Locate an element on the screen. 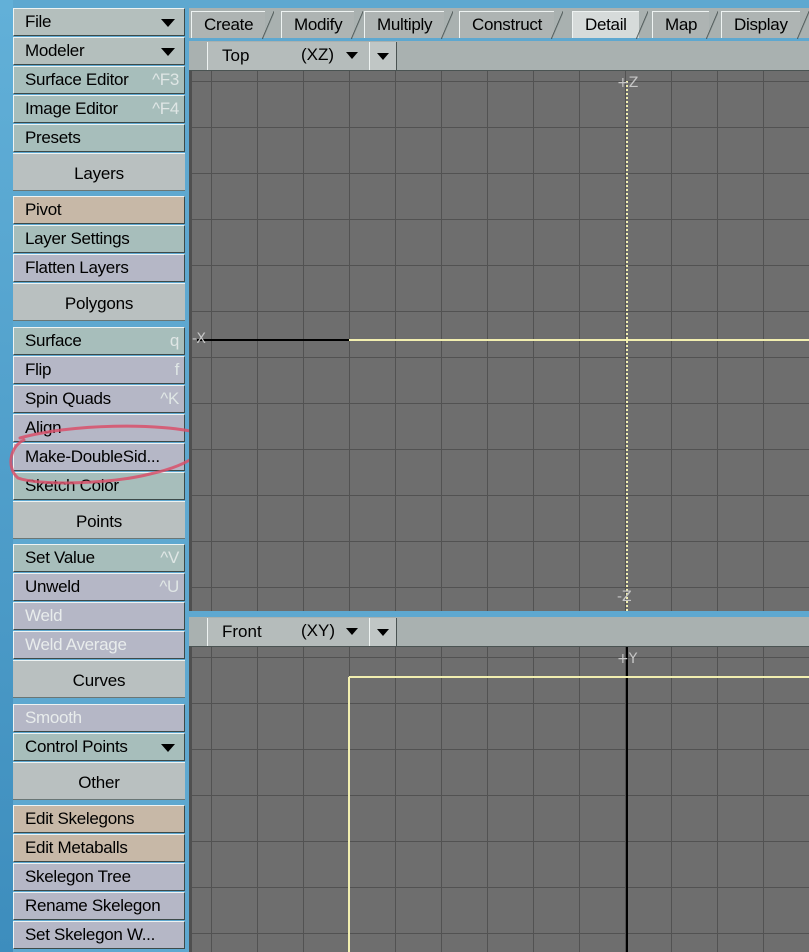 The image size is (809, 952). edit-metaballs-button: Edit Metaballs is located at coordinates (99, 848).